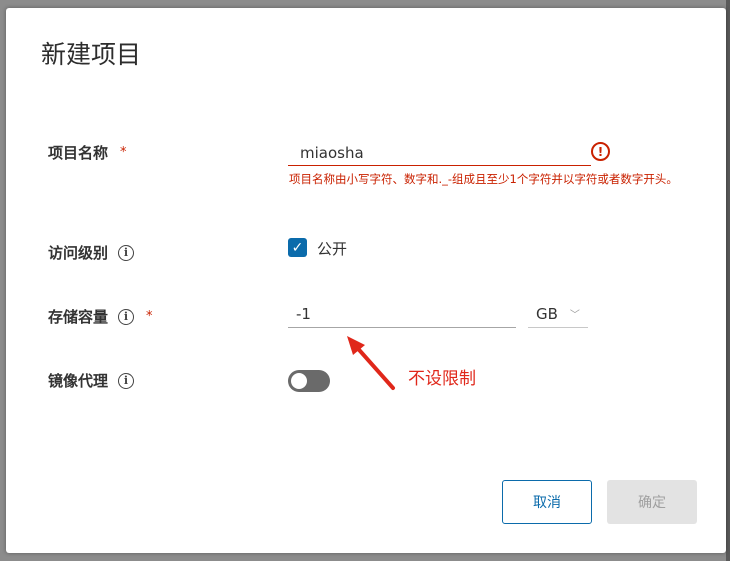 Image resolution: width=730 pixels, height=561 pixels. Describe the element at coordinates (402, 314) in the screenshot. I see `storage-quota-input` at that location.